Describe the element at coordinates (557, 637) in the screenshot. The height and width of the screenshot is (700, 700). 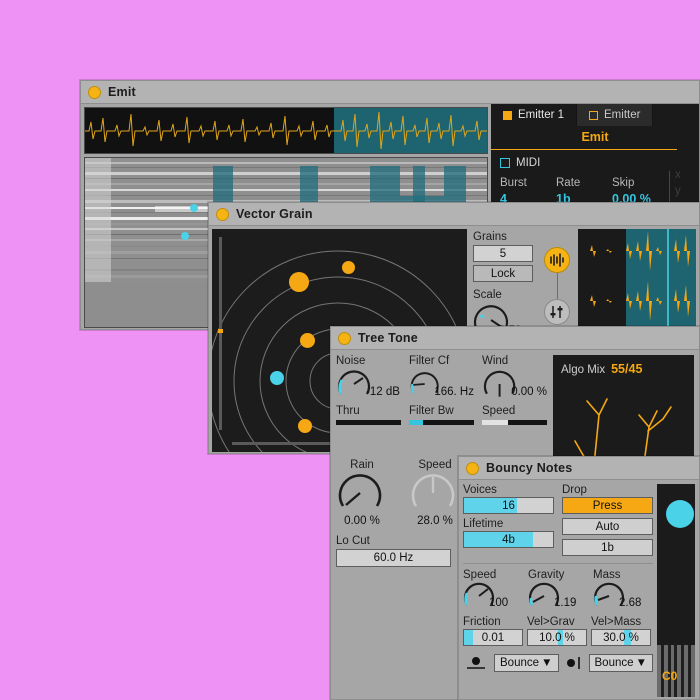
I see `field-vel-grav-value-wrap: 10.0 %` at that location.